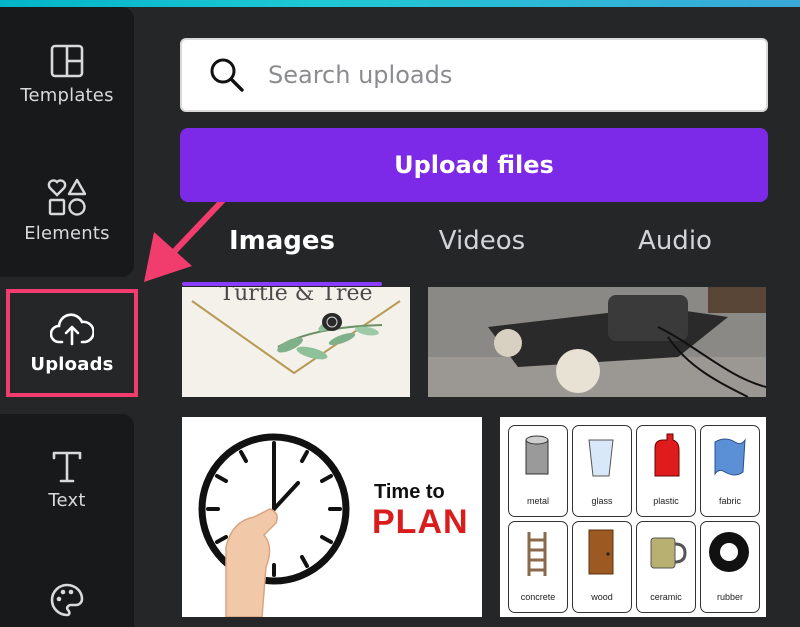  Describe the element at coordinates (537, 554) in the screenshot. I see `ladder-icon` at that location.